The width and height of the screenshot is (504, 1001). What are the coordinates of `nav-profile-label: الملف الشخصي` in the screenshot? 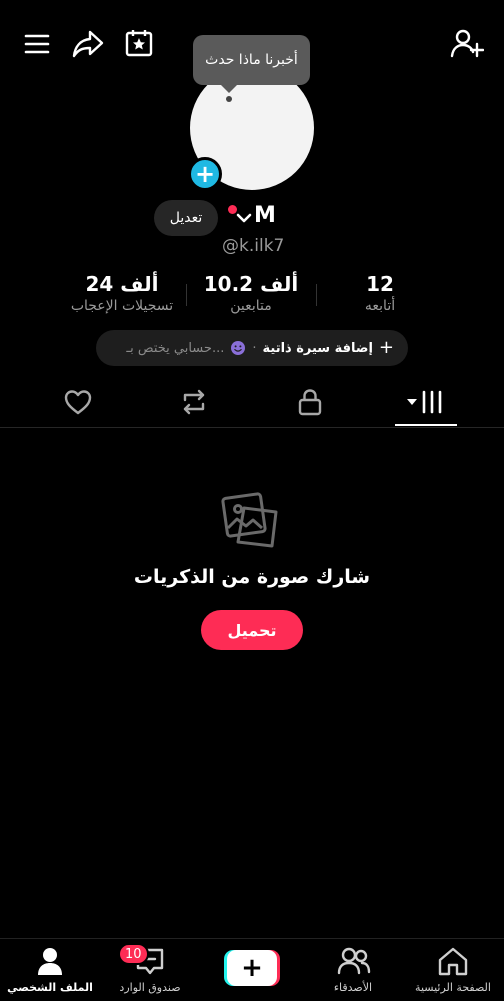 It's located at (50, 987).